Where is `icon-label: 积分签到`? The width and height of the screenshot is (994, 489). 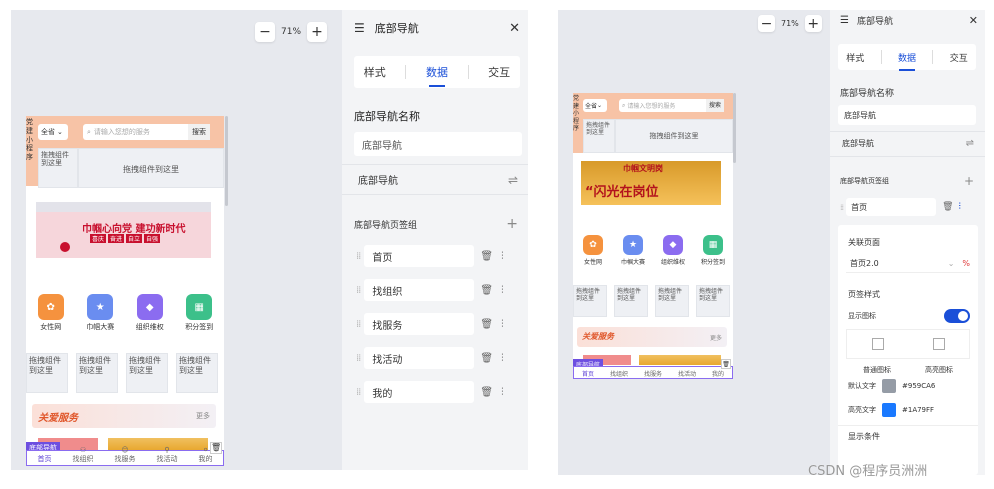 icon-label: 积分签到 is located at coordinates (712, 262).